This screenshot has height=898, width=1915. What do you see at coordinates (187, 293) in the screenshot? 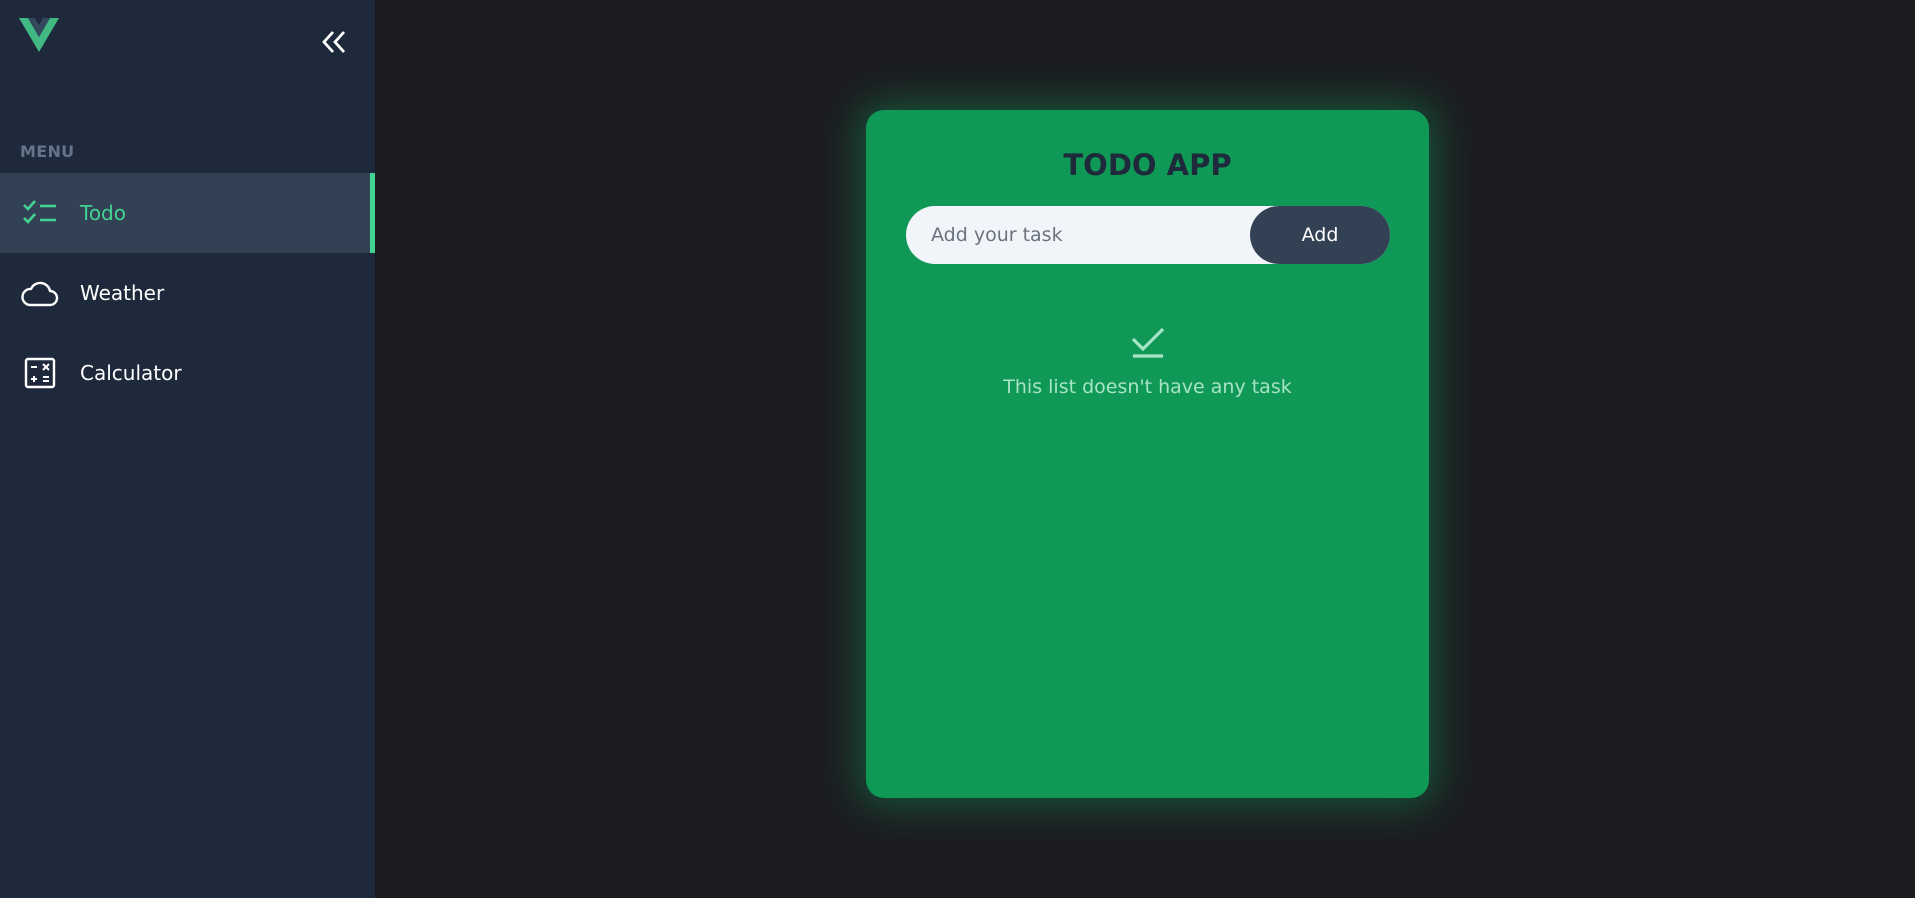
I see `sidebar-item-weather: Weather` at bounding box center [187, 293].